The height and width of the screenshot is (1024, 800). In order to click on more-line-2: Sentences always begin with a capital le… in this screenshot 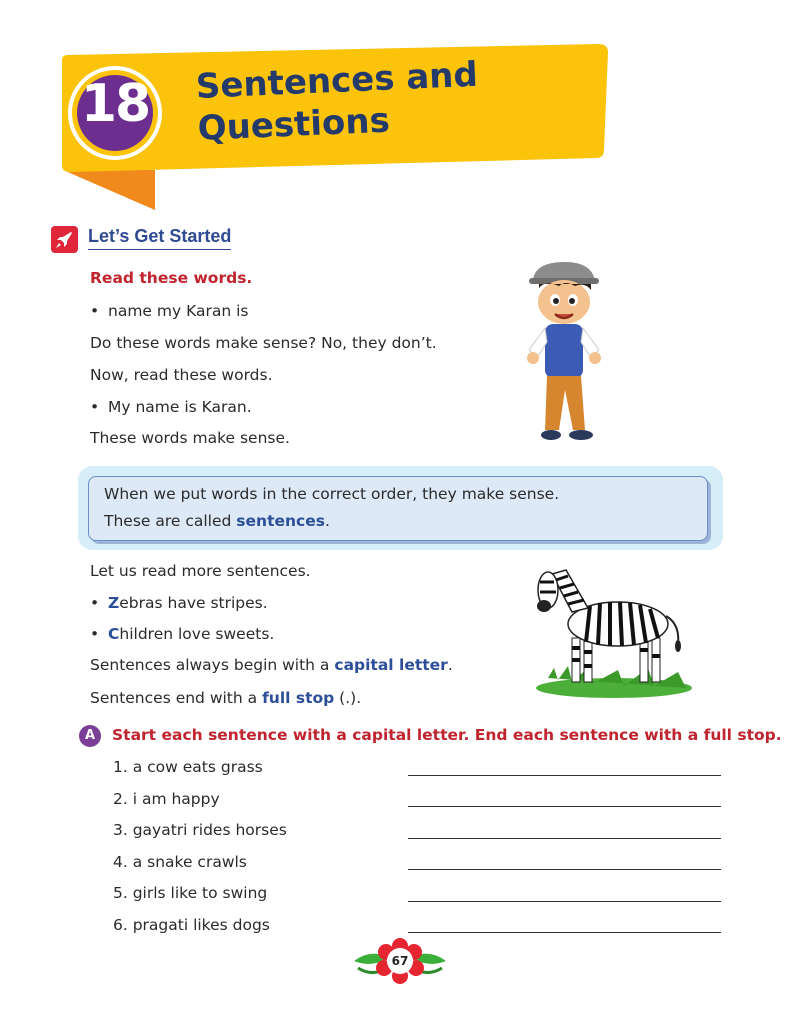, I will do `click(271, 665)`.